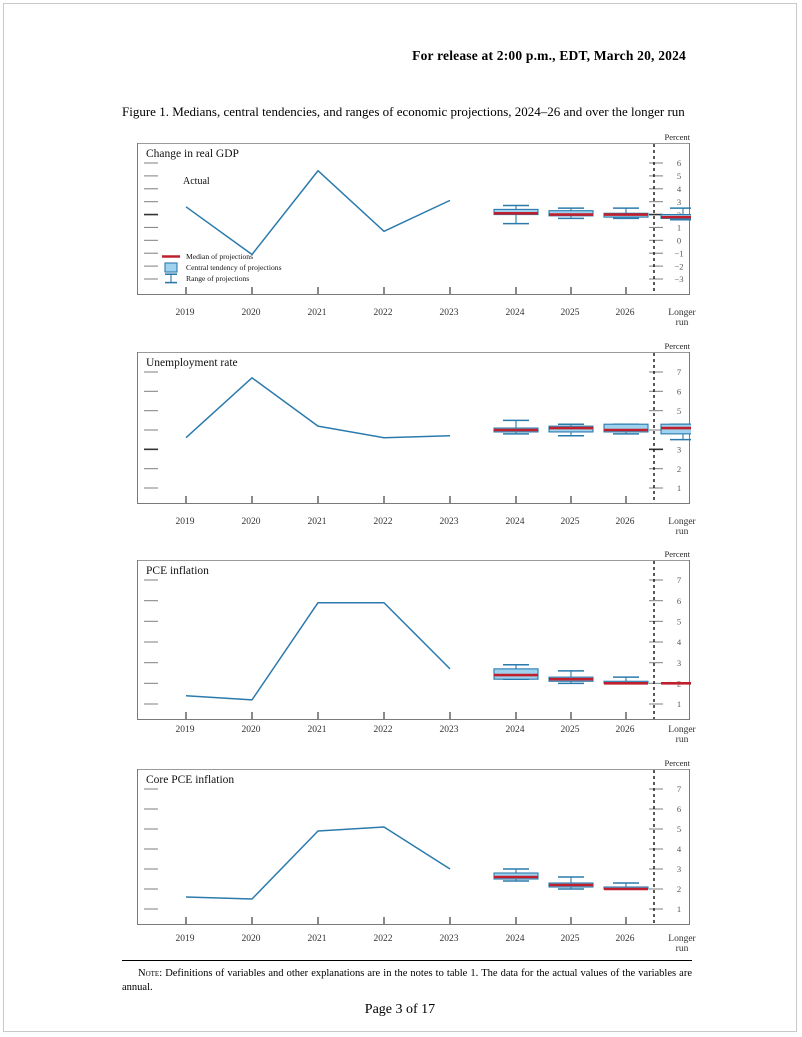 The image size is (802, 1037). Describe the element at coordinates (218, 278) in the screenshot. I see `legend-label: Range of projections` at that location.